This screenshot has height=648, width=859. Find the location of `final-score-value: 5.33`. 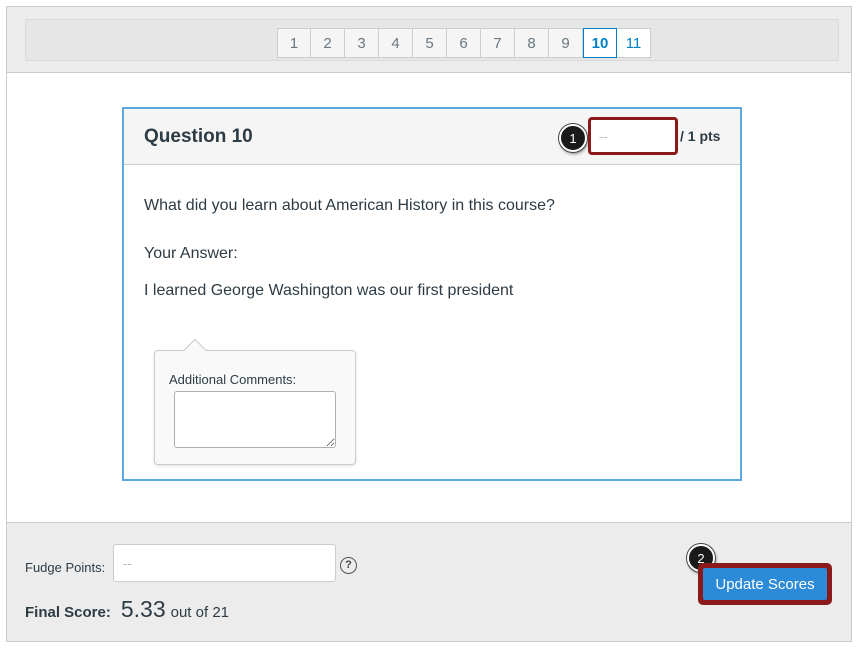

final-score-value: 5.33 is located at coordinates (143, 609).